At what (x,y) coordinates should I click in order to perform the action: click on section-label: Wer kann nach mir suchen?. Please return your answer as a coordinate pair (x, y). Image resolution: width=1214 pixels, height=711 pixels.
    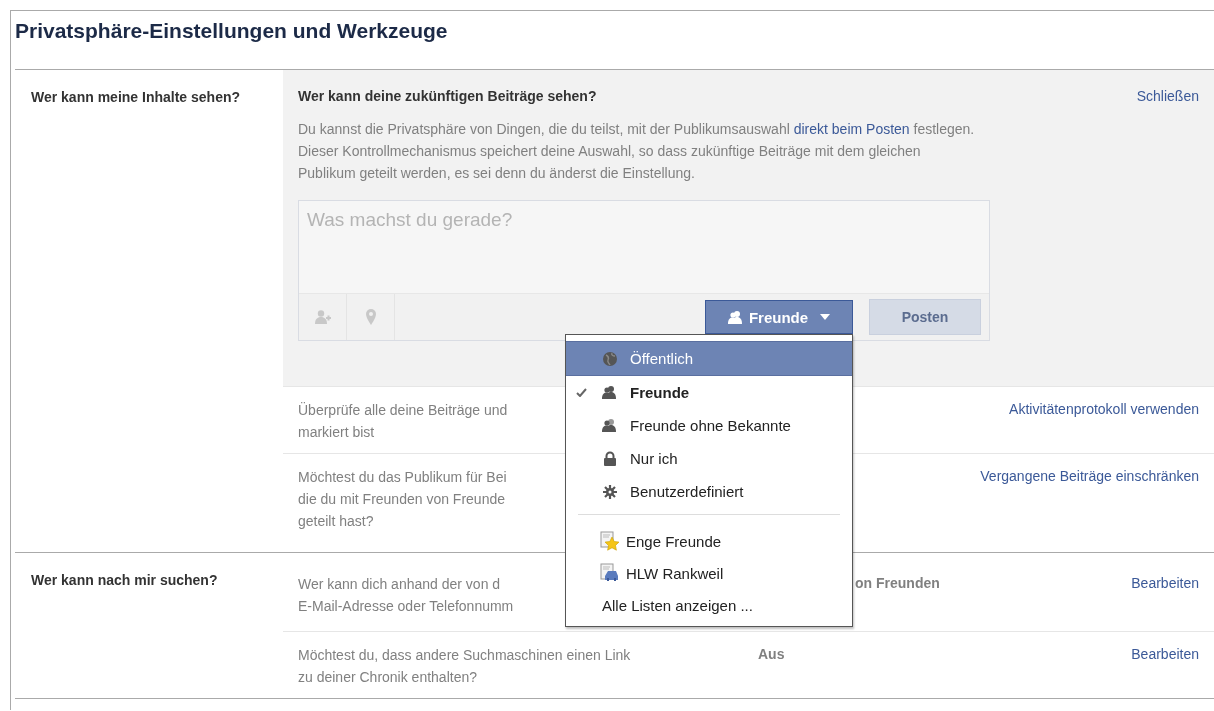
    Looking at the image, I should click on (125, 580).